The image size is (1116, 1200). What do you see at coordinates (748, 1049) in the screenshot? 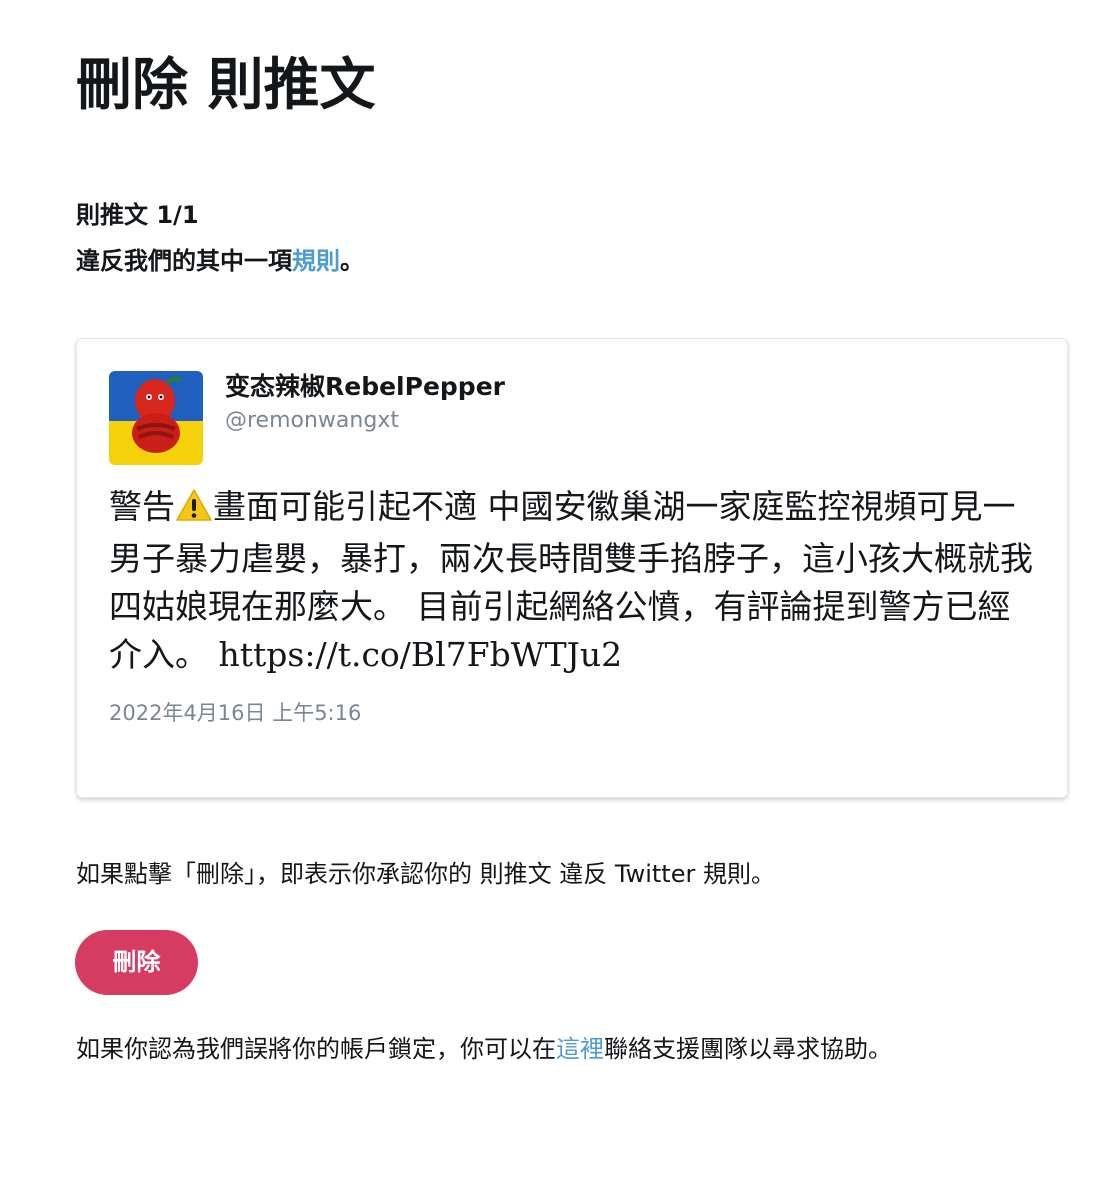
I see `support-suffix: 聯絡支援團隊以尋求協助。` at bounding box center [748, 1049].